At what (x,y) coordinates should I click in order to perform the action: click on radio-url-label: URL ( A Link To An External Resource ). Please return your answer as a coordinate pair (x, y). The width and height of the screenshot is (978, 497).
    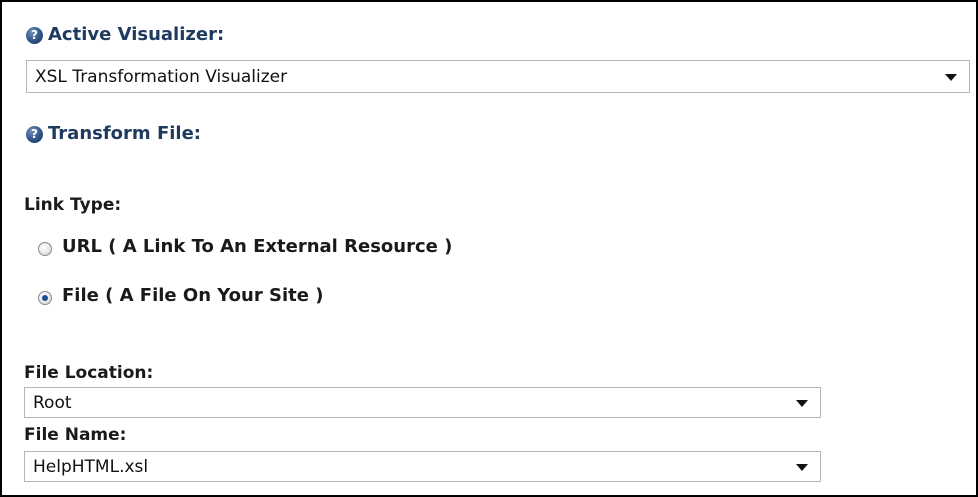
    Looking at the image, I should click on (257, 246).